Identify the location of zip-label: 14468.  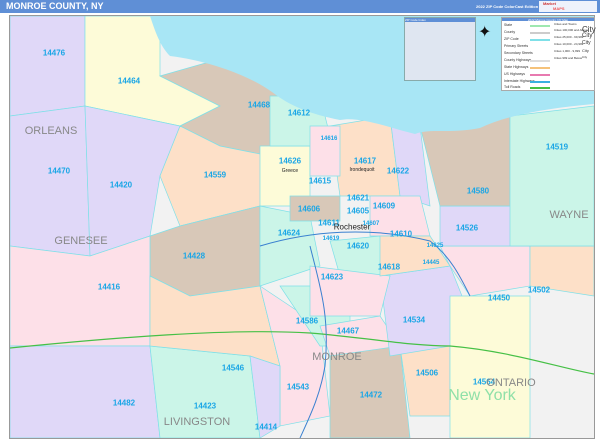
(259, 105).